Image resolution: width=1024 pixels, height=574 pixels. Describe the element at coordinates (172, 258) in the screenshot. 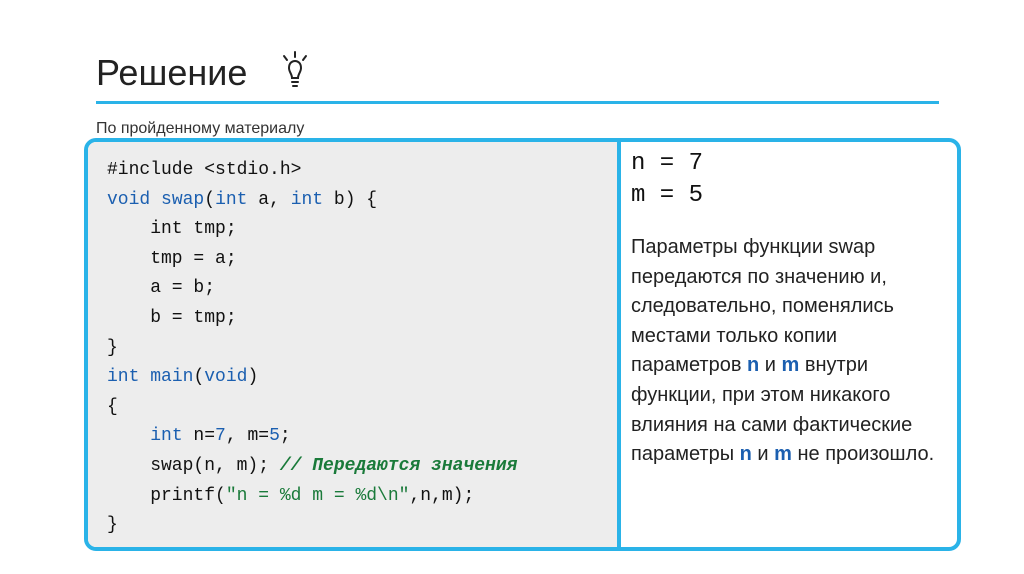

I see `code-line: tmp = a;` at that location.